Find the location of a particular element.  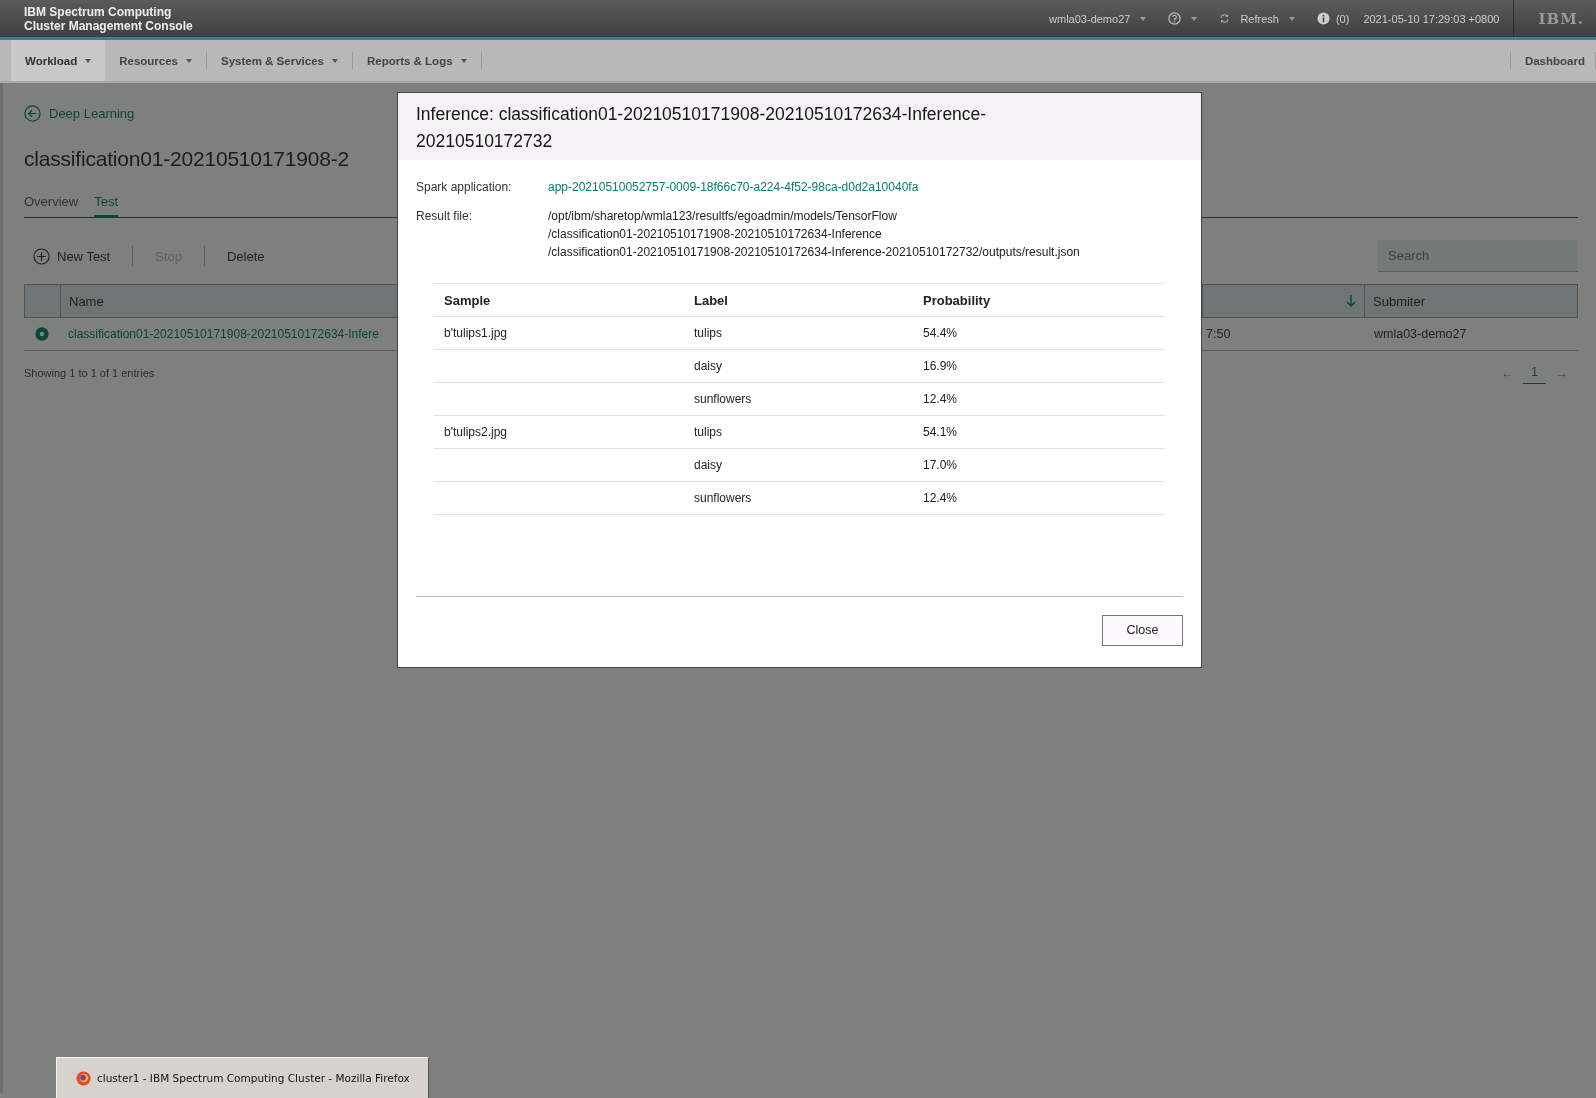

nav-menu: Workload is located at coordinates (58, 60).